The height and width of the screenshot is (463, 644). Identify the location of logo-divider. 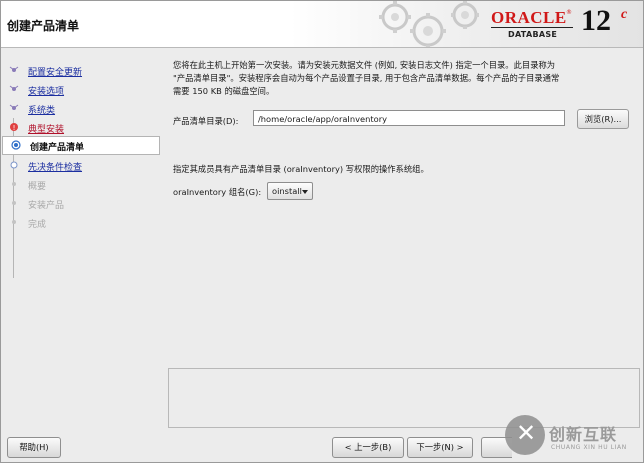
(532, 27).